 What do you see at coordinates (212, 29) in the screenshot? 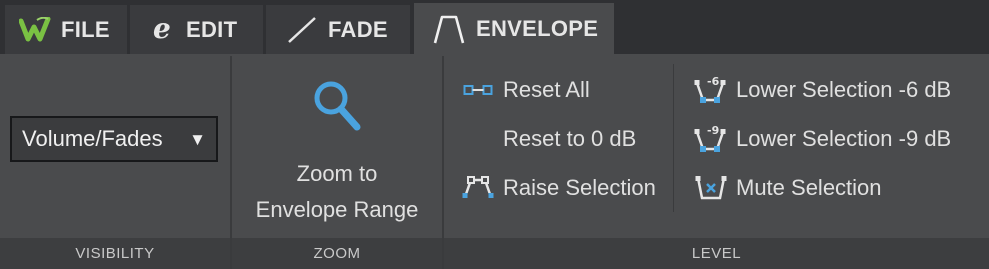
I see `tab-edit-label: EDIT` at bounding box center [212, 29].